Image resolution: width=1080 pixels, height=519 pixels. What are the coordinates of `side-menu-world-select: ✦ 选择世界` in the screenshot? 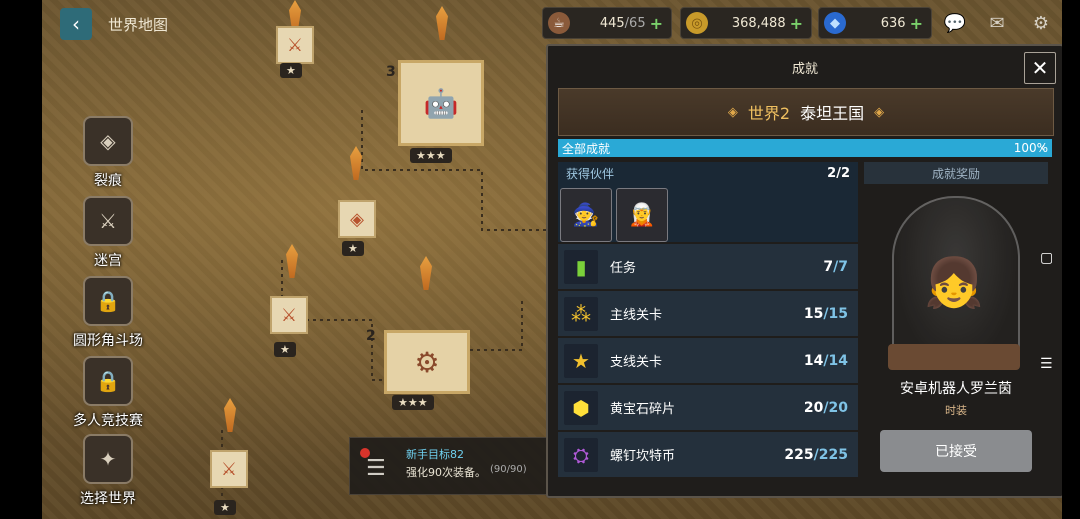 It's located at (108, 471).